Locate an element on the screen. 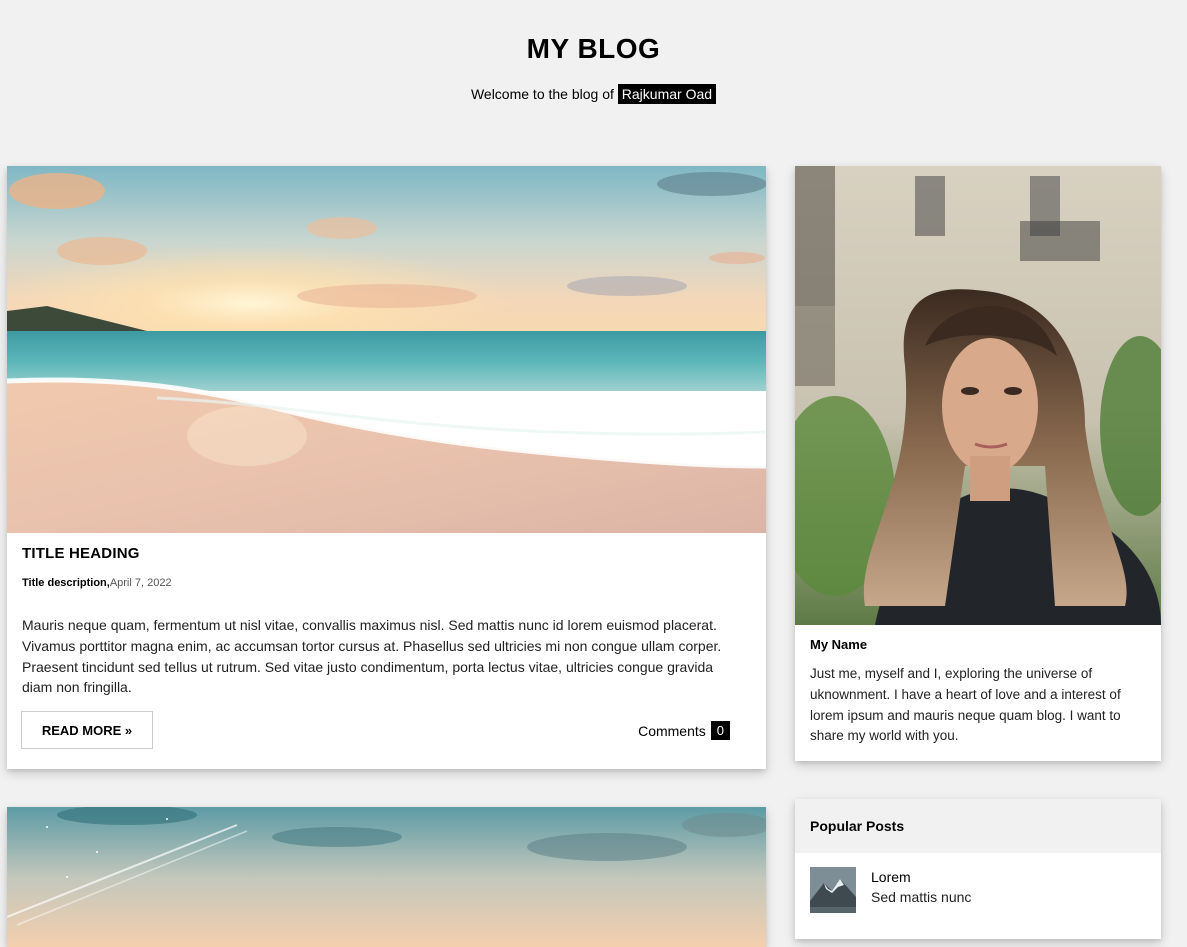  comments-link: Comments 0 is located at coordinates (684, 730).